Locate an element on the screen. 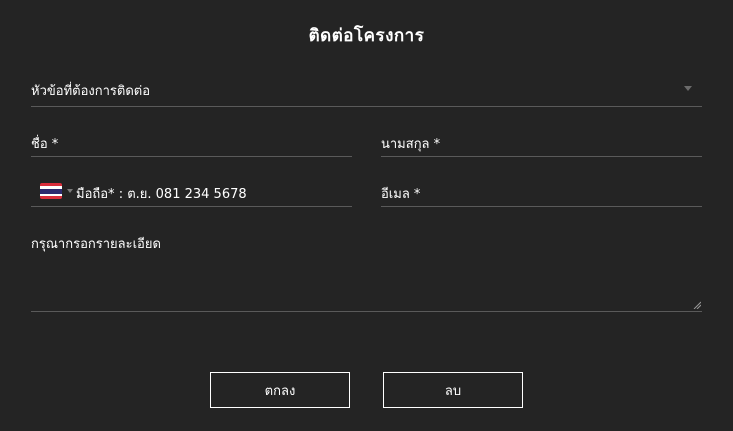  form-title: ติดต่อโครงการ is located at coordinates (366, 36).